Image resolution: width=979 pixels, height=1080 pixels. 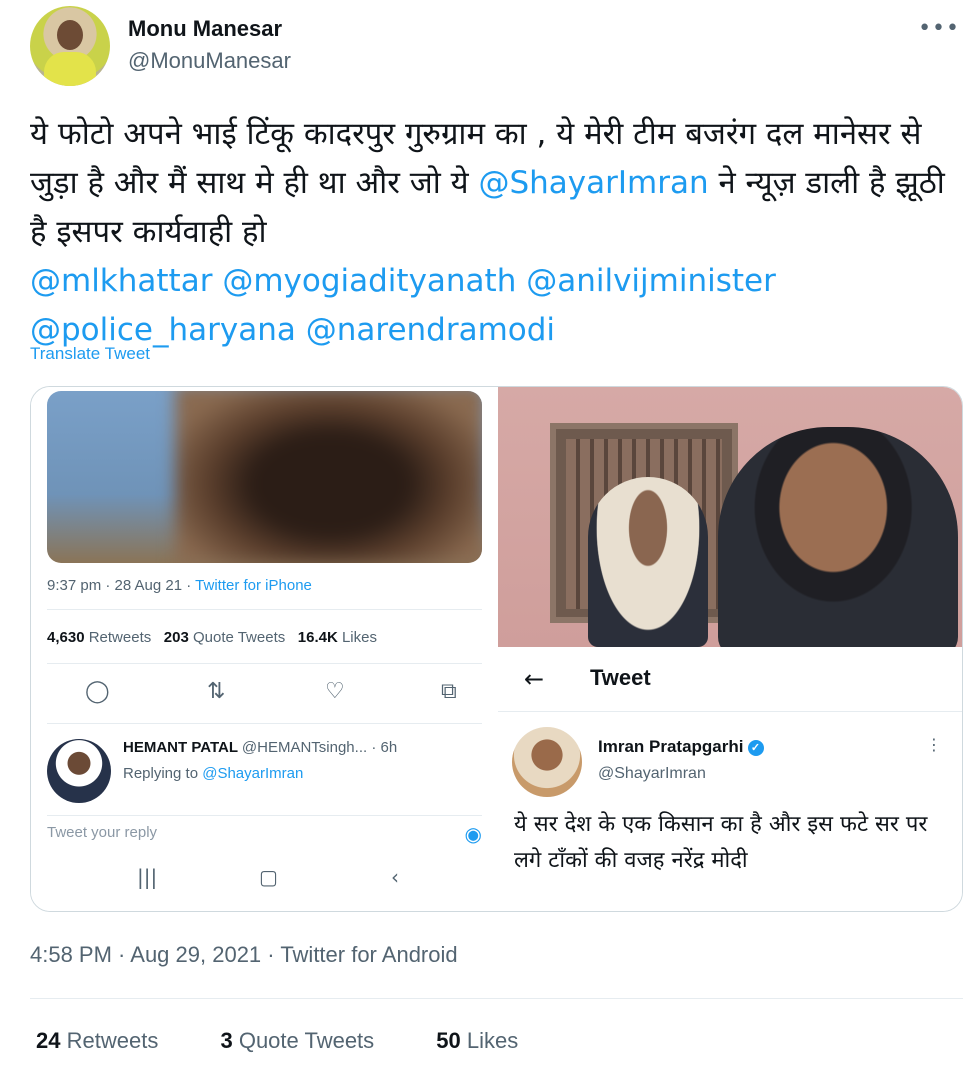 What do you see at coordinates (161, 773) in the screenshot?
I see `replying-to-label: Replying to` at bounding box center [161, 773].